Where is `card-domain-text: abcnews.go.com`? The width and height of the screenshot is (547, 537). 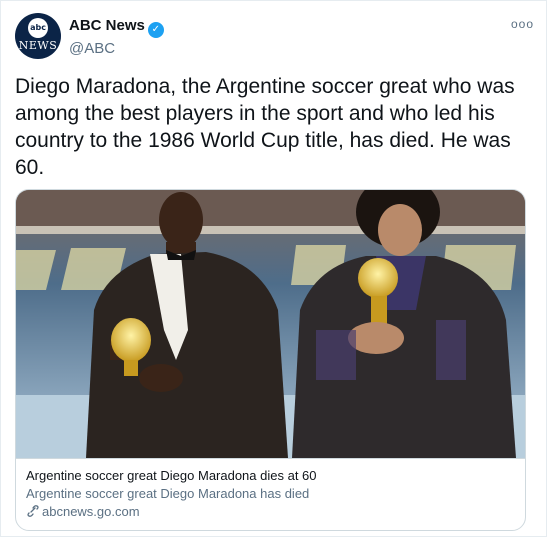 card-domain-text: abcnews.go.com is located at coordinates (91, 511).